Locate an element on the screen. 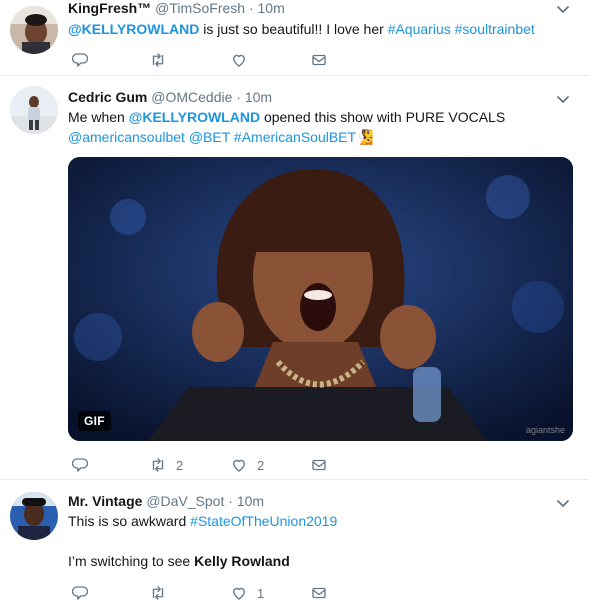 This screenshot has height=609, width=589. tweet-header: KingFresh™ @TimSoFresh · 10m is located at coordinates (176, 8).